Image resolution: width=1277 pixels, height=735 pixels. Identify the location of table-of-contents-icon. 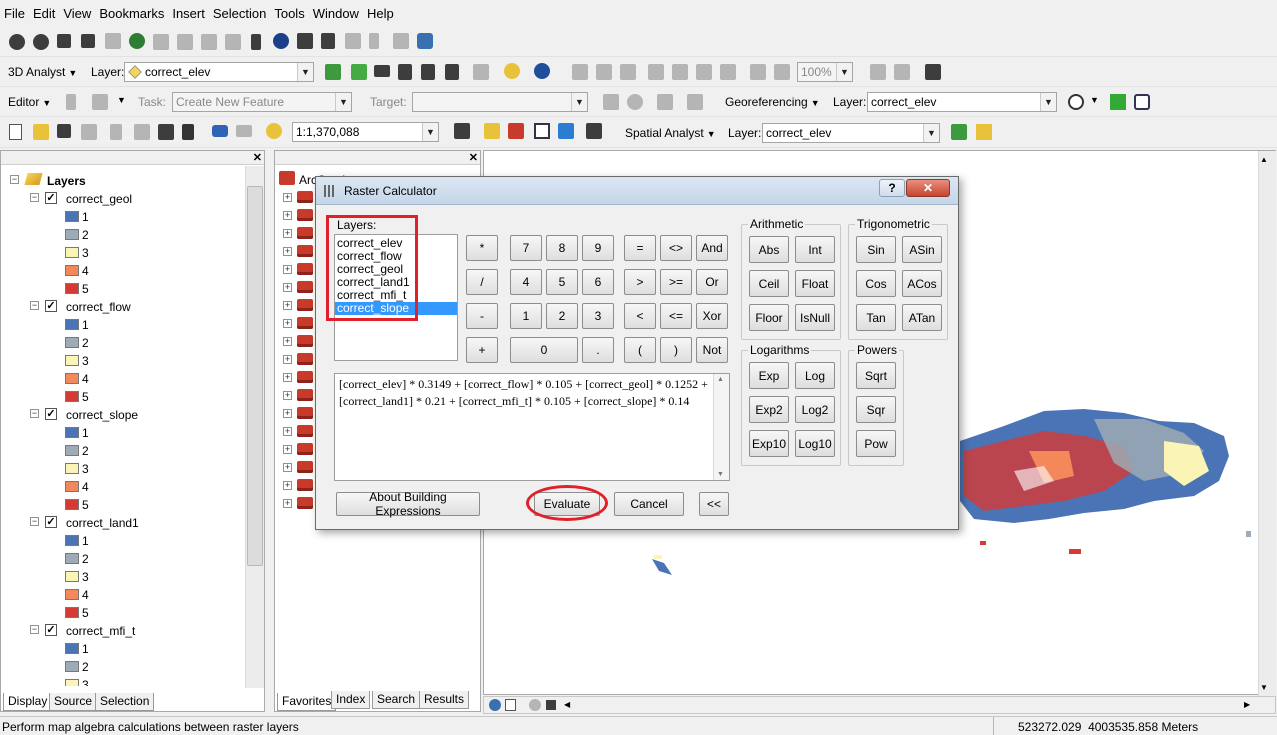
(492, 131).